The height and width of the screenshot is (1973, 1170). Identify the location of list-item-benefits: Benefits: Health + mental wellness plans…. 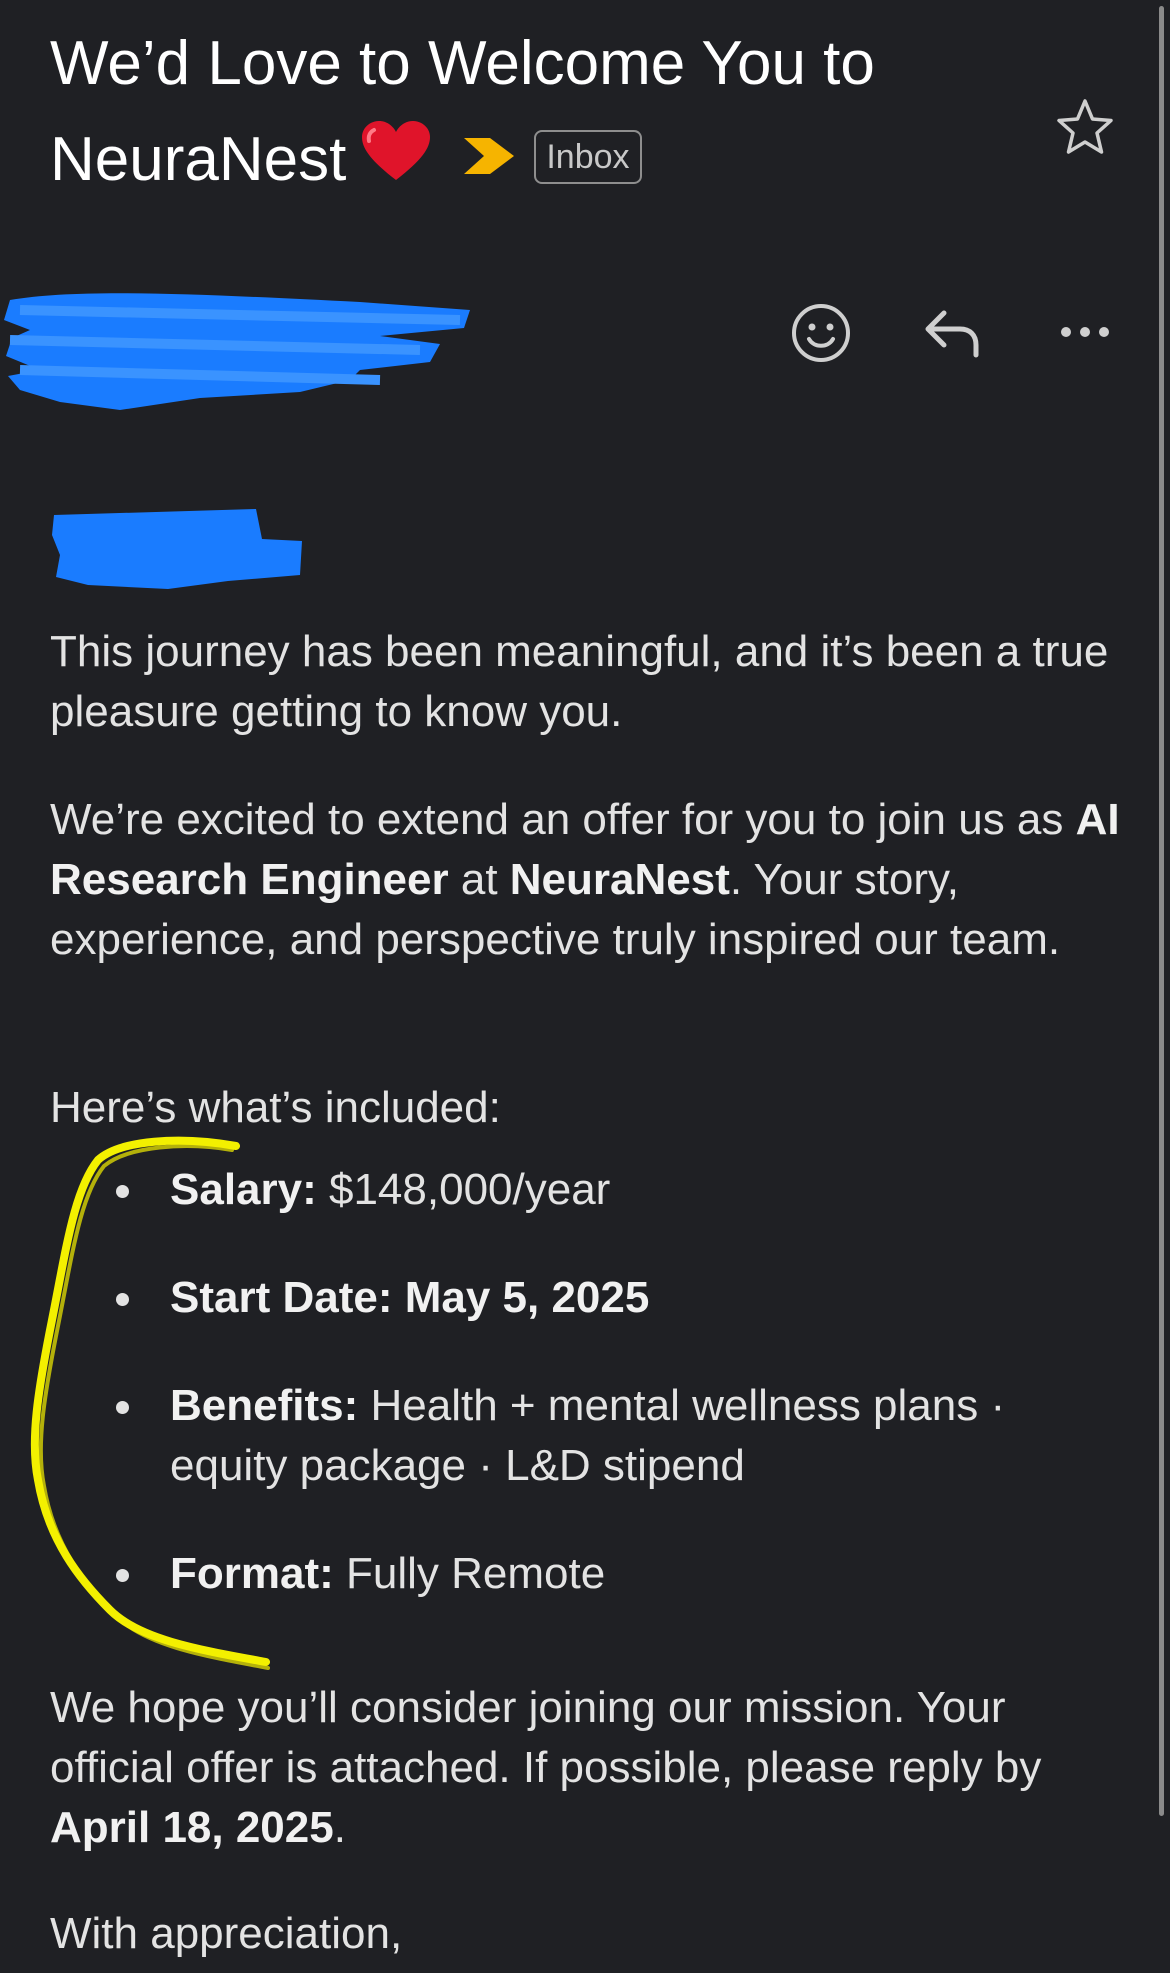
(585, 1436).